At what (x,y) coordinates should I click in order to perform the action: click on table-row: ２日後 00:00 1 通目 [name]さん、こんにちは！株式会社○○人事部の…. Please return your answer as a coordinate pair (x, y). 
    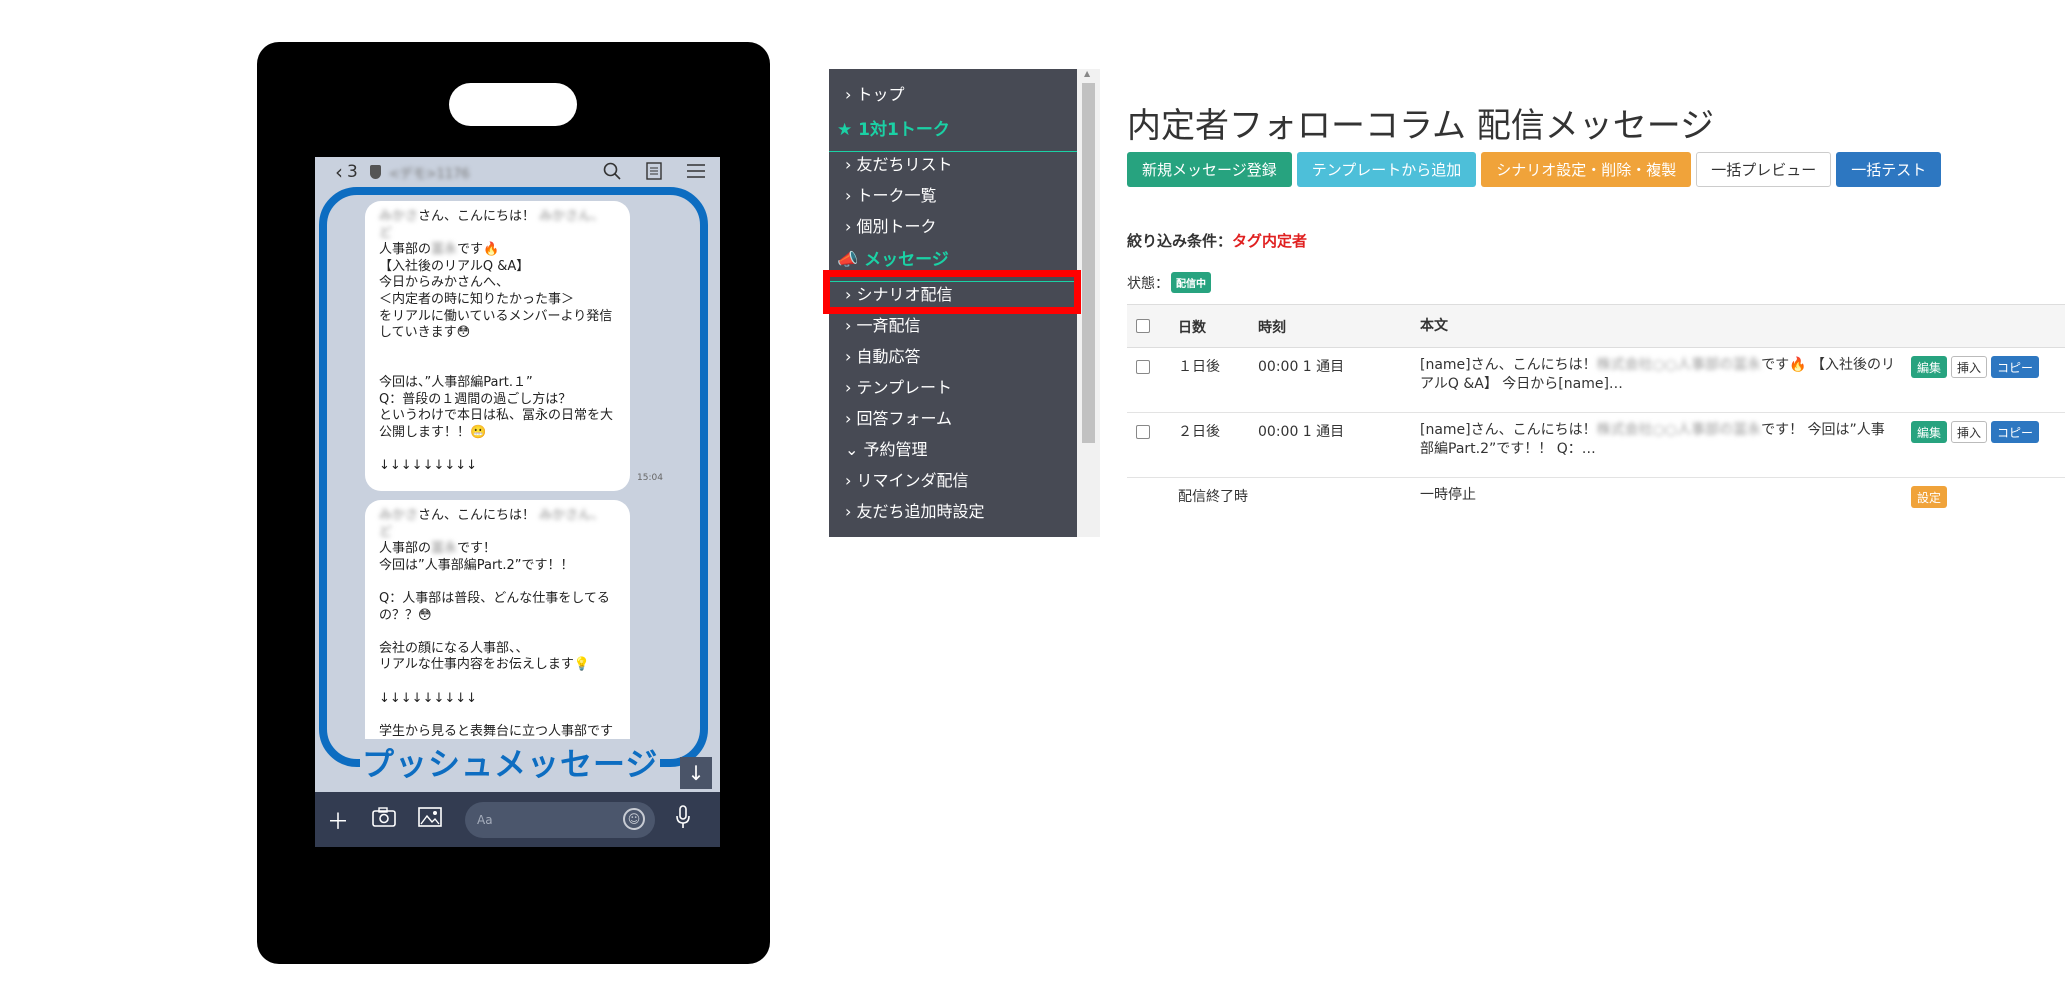
    Looking at the image, I should click on (1596, 445).